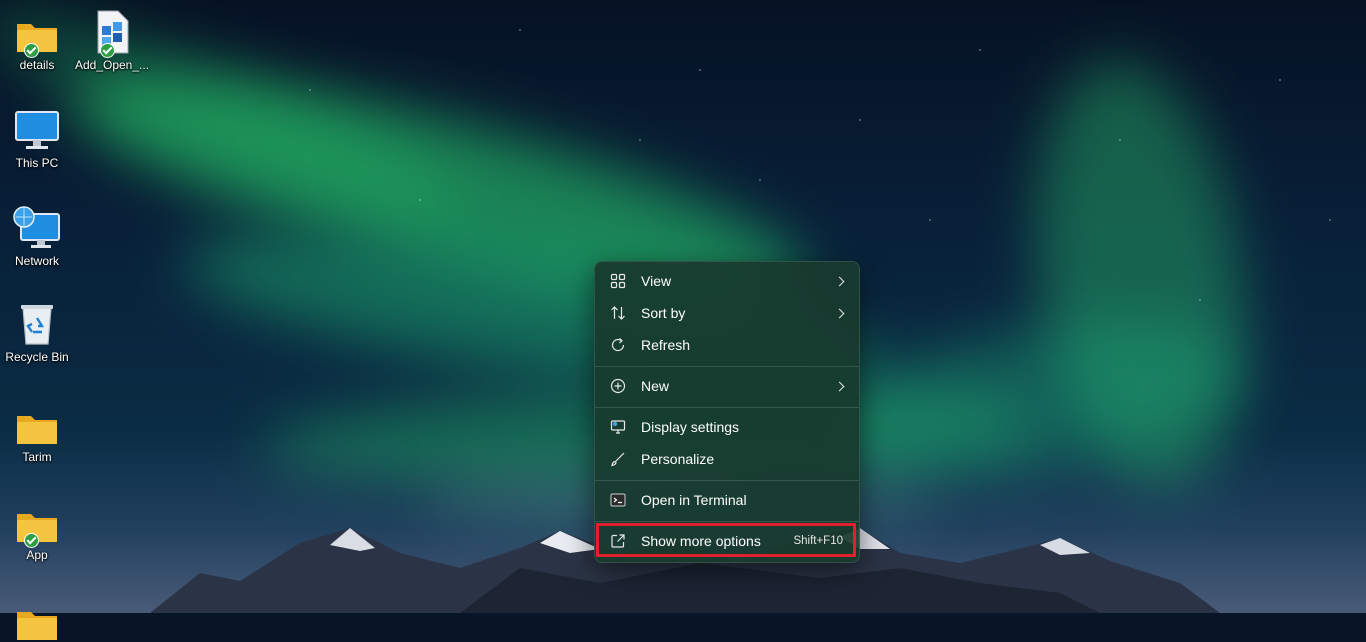 This screenshot has width=1366, height=642. I want to click on desktop-icon-label: Tarim, so click(37, 457).